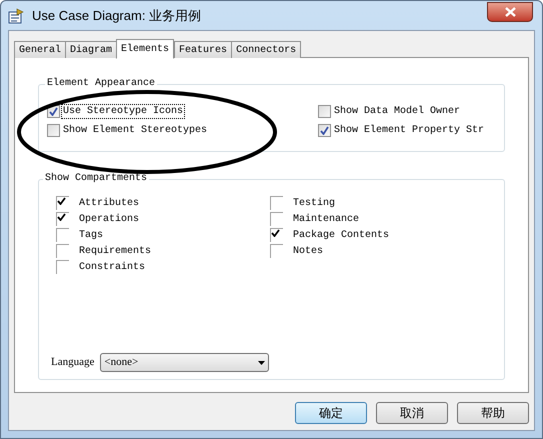 The width and height of the screenshot is (543, 439). I want to click on app-icon, so click(17, 16).